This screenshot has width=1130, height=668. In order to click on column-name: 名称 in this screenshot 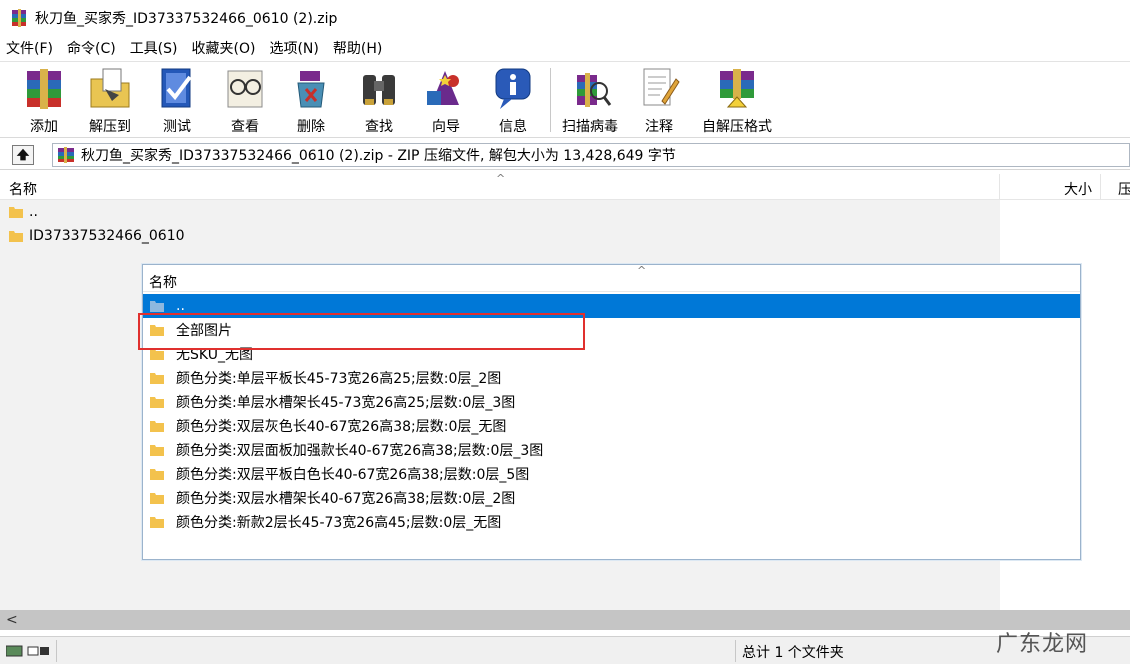, I will do `click(23, 189)`.